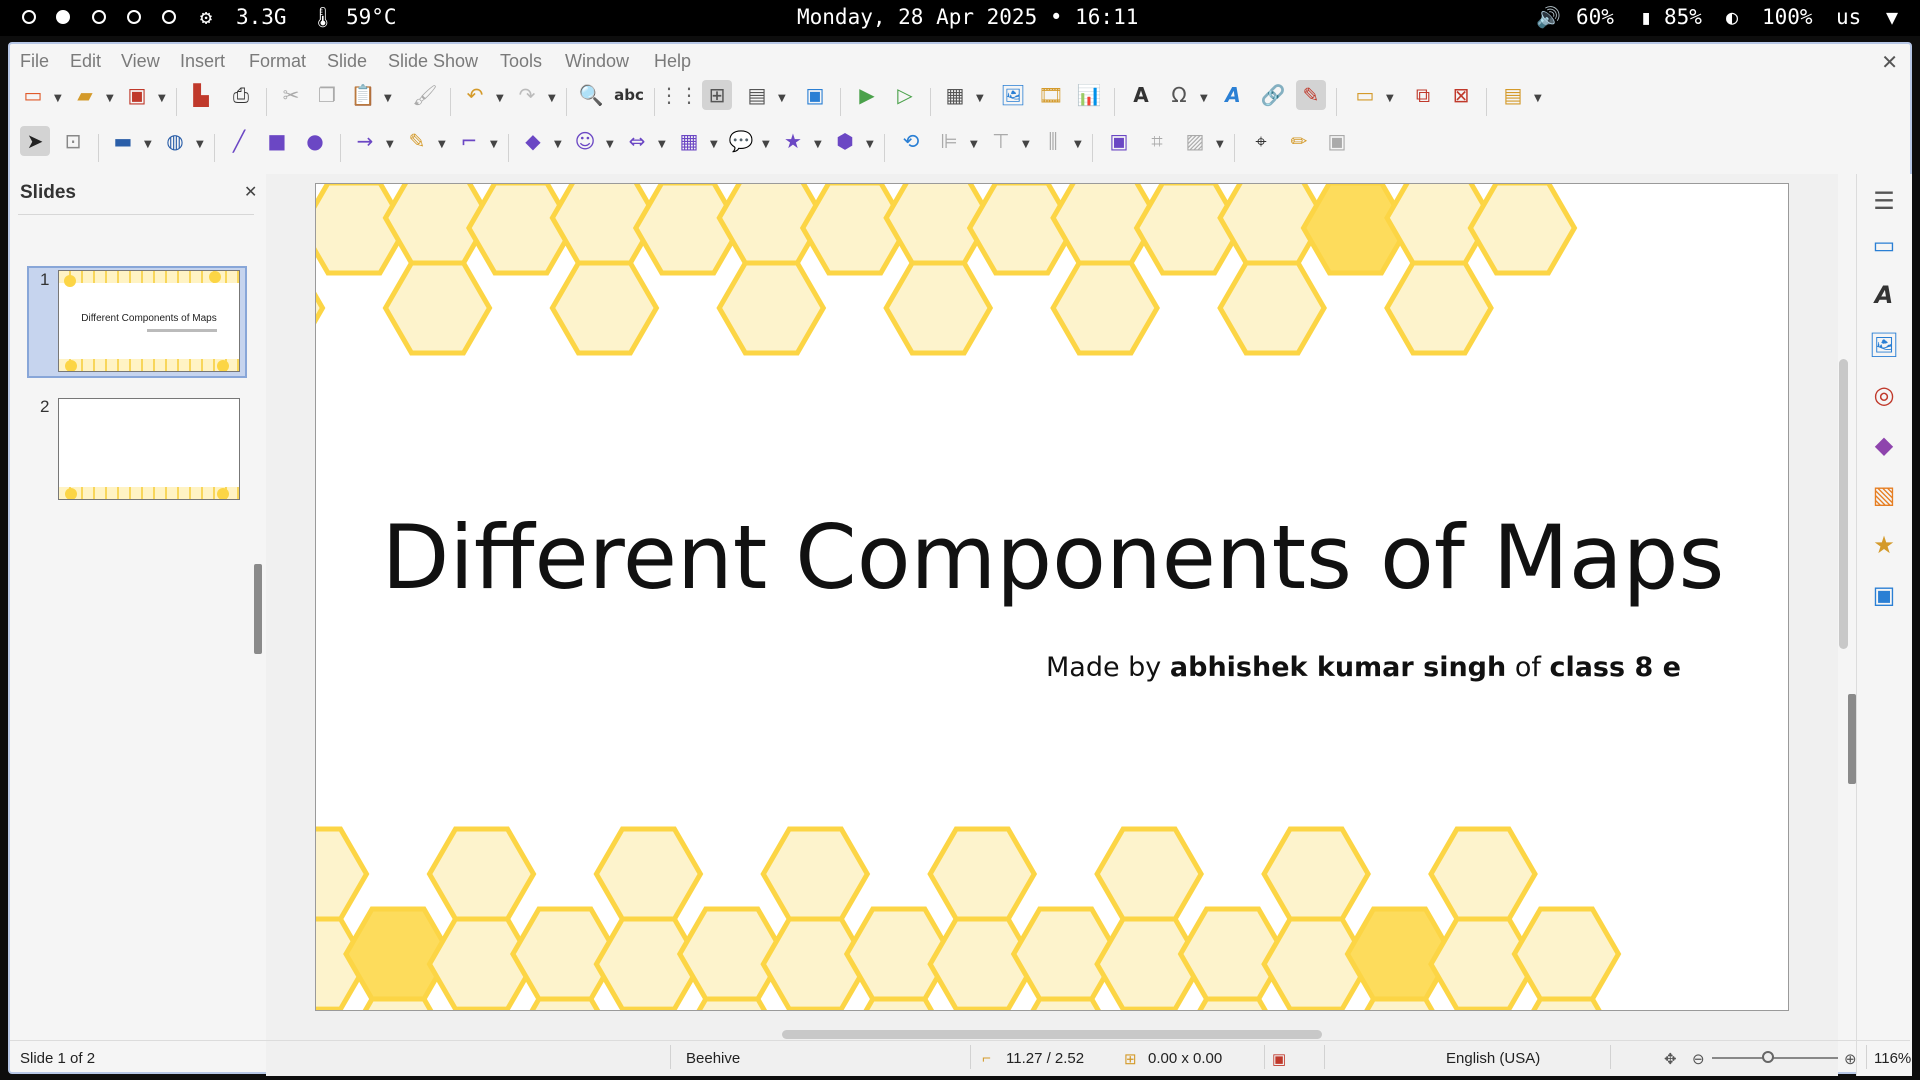 The image size is (1920, 1080). What do you see at coordinates (955, 95) in the screenshot?
I see `insert-table-icon: ▦` at bounding box center [955, 95].